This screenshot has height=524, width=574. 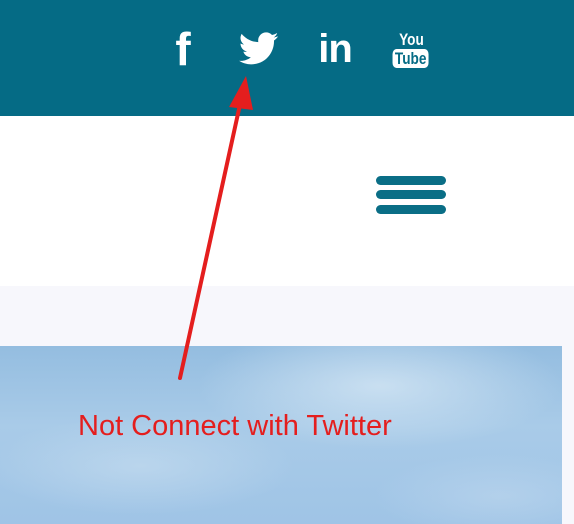 What do you see at coordinates (411, 39) in the screenshot?
I see `youtube-icon-you: You` at bounding box center [411, 39].